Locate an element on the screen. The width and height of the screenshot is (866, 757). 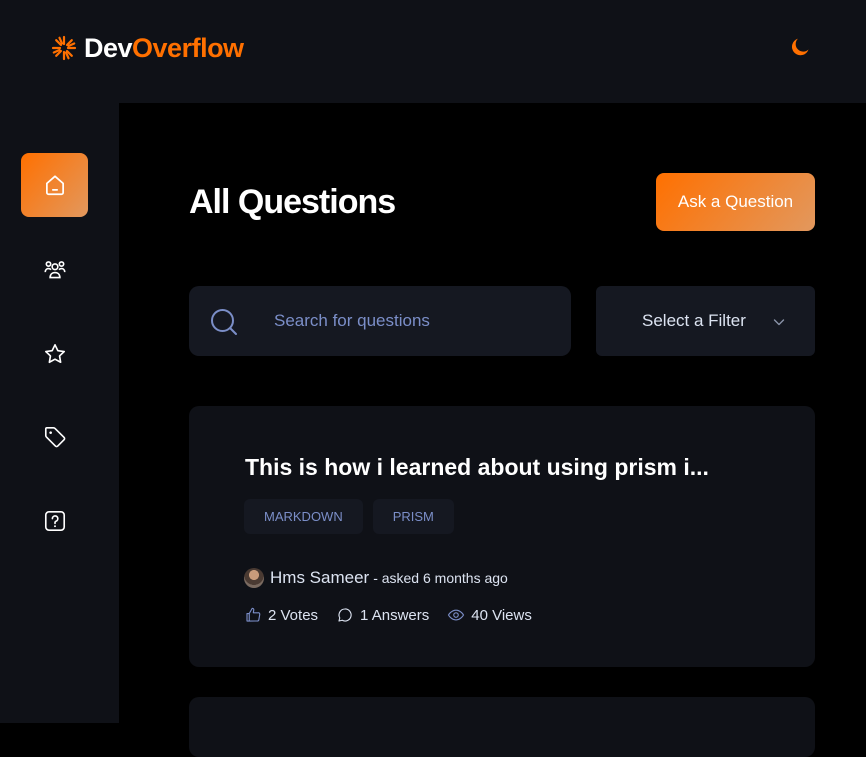
navbar: DevOverflow is located at coordinates (433, 51).